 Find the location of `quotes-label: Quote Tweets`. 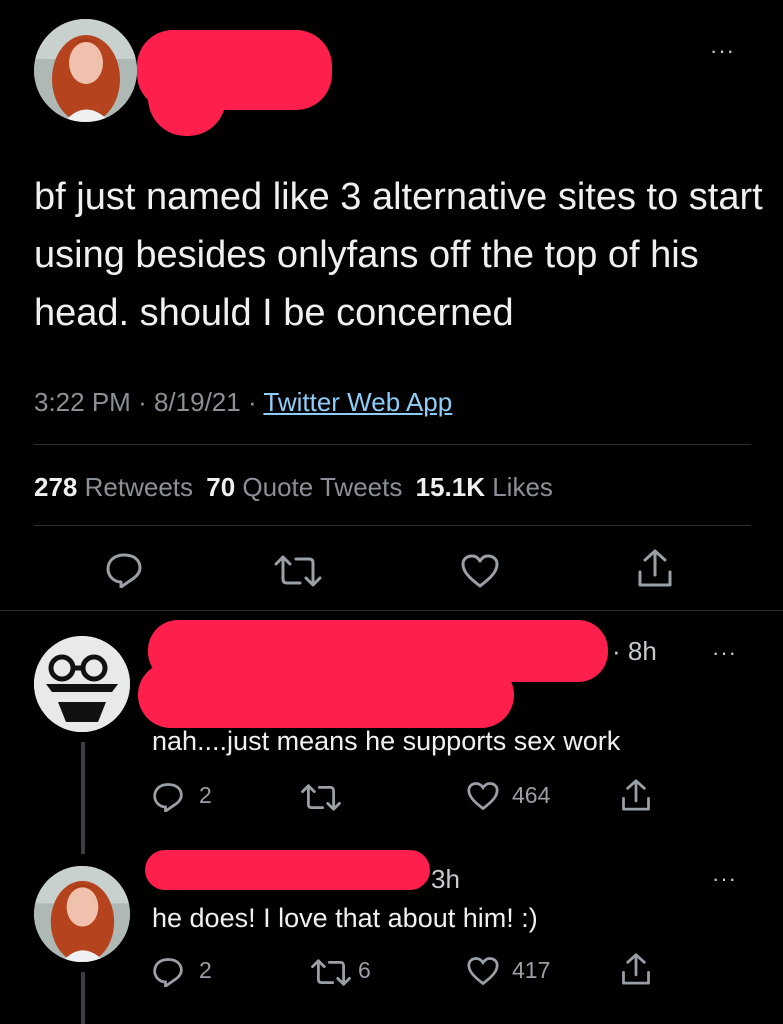

quotes-label: Quote Tweets is located at coordinates (322, 487).